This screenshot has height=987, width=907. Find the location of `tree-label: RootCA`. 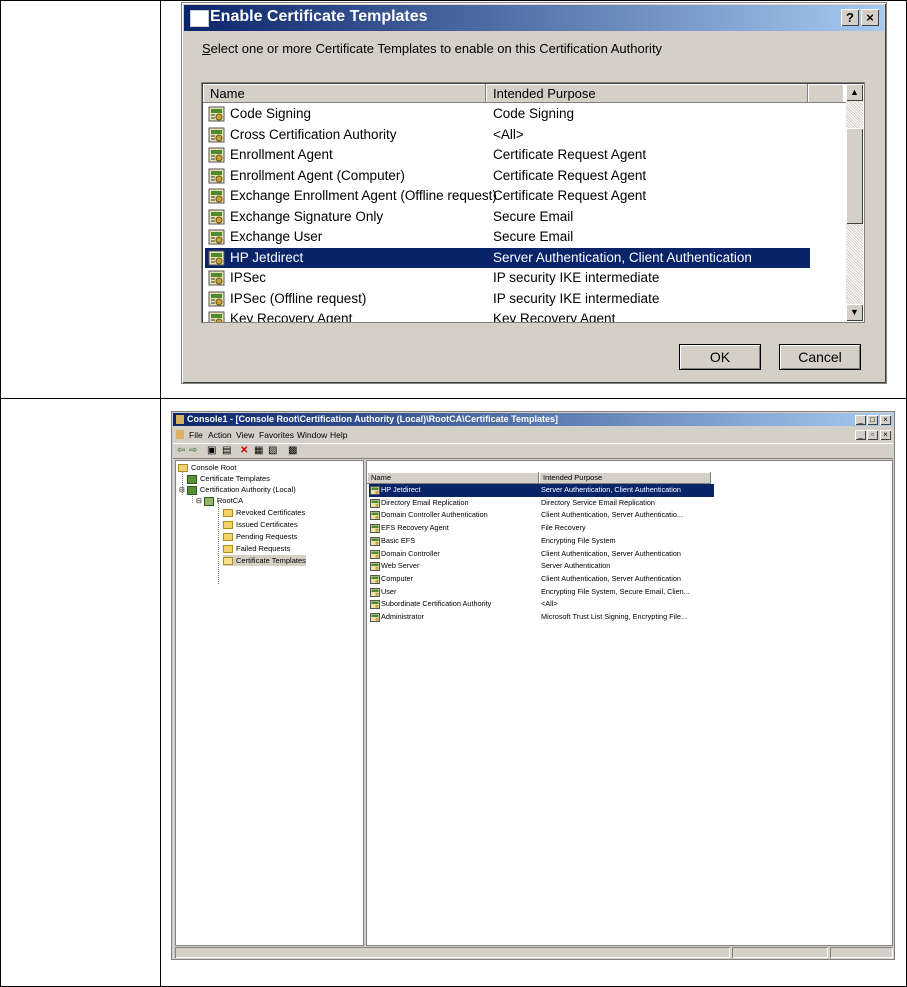

tree-label: RootCA is located at coordinates (230, 500).